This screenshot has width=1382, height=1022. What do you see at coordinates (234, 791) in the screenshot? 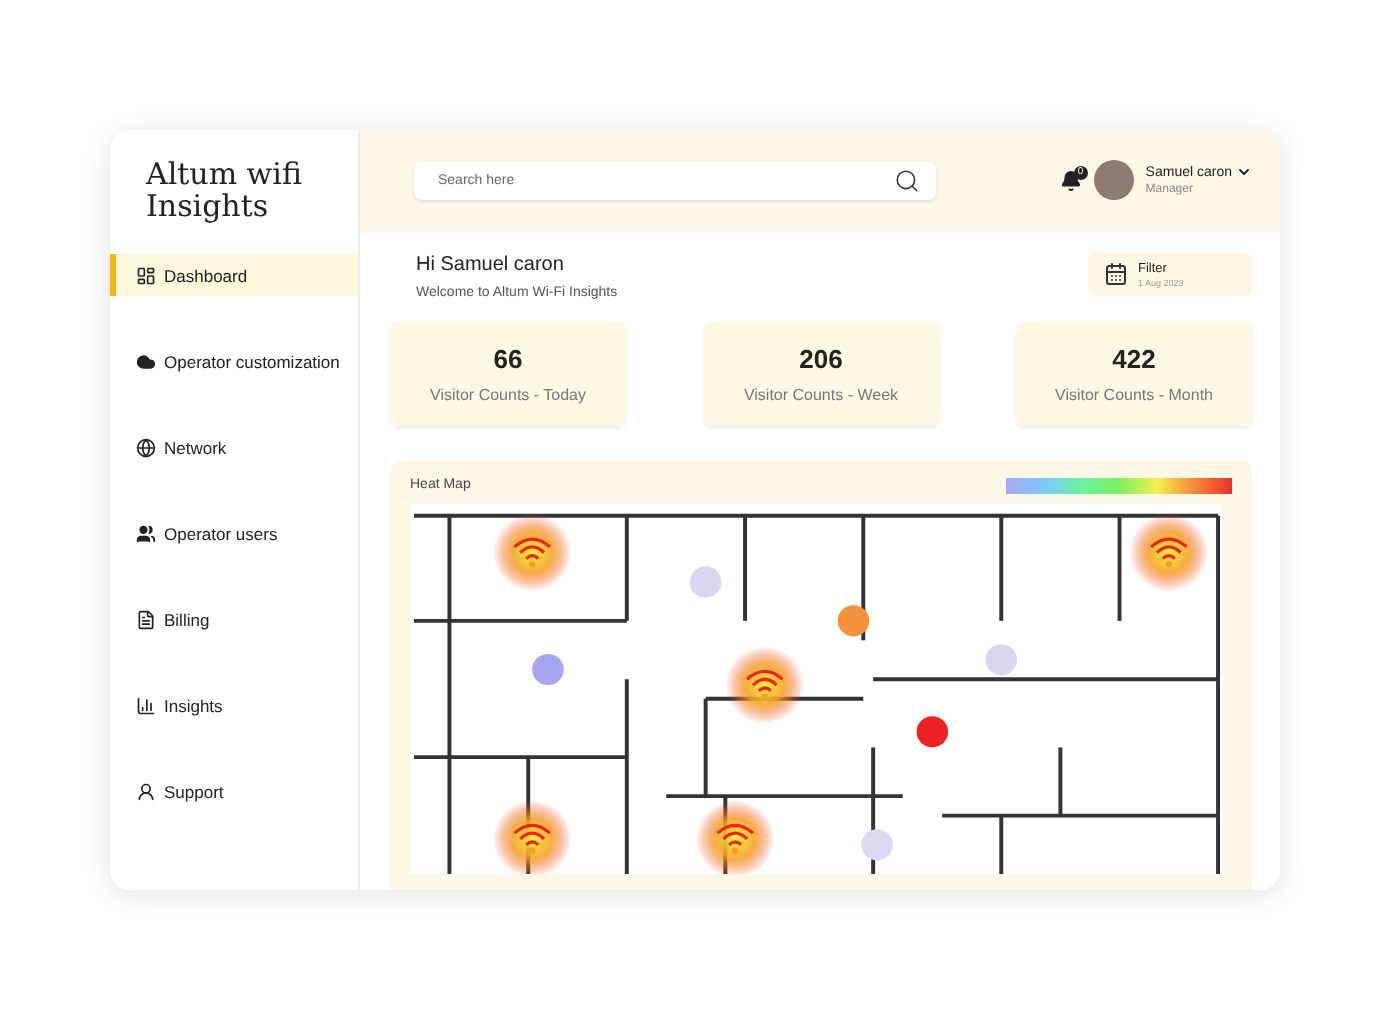
I see `sidebar-item: Support` at bounding box center [234, 791].